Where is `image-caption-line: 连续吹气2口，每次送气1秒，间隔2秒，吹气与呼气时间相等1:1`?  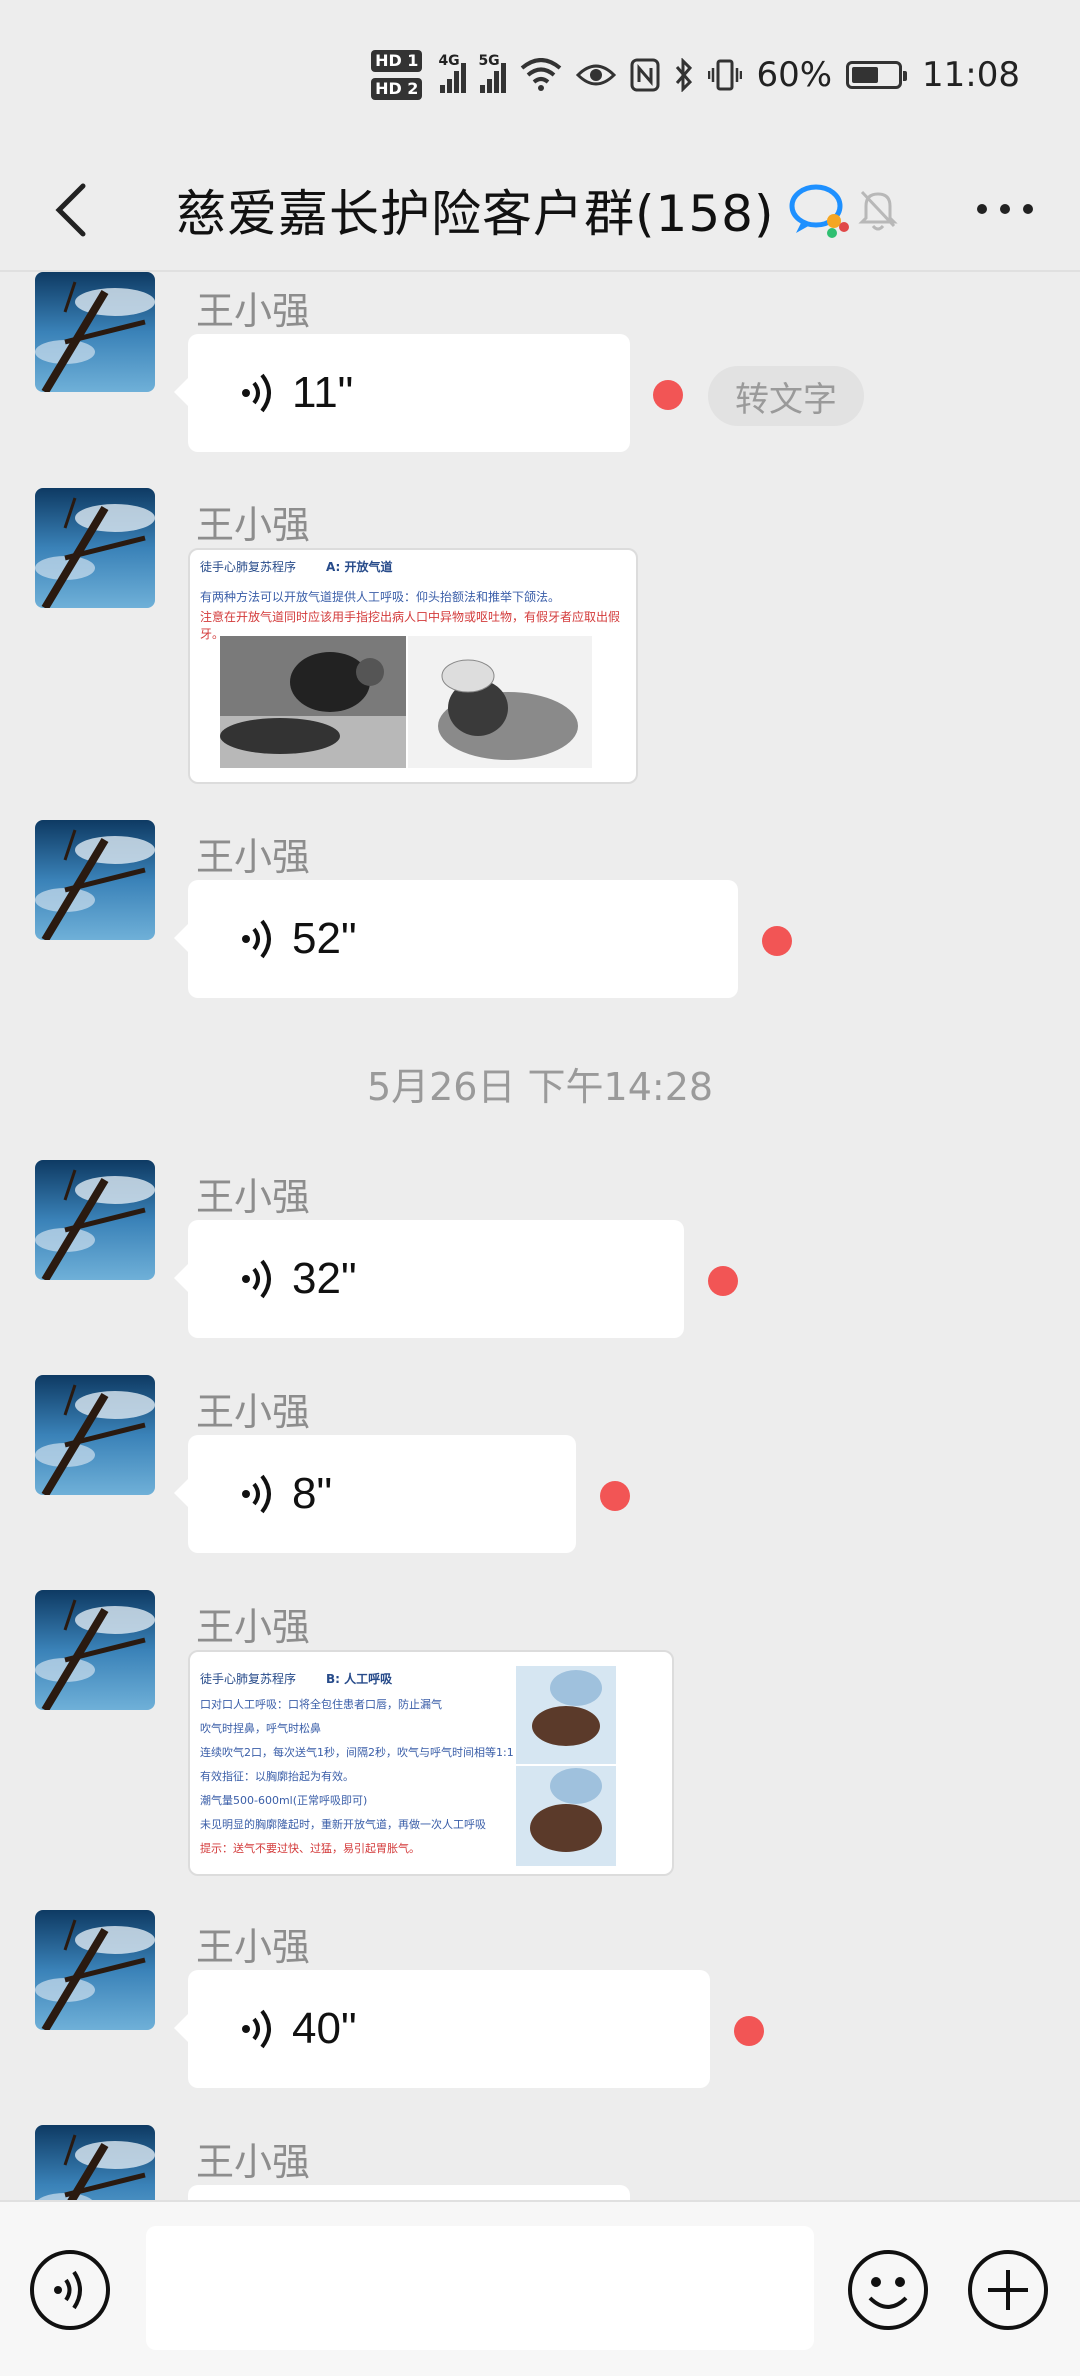 image-caption-line: 连续吹气2口，每次送气1秒，间隔2秒，吹气与呼气时间相等1:1 is located at coordinates (357, 1752).